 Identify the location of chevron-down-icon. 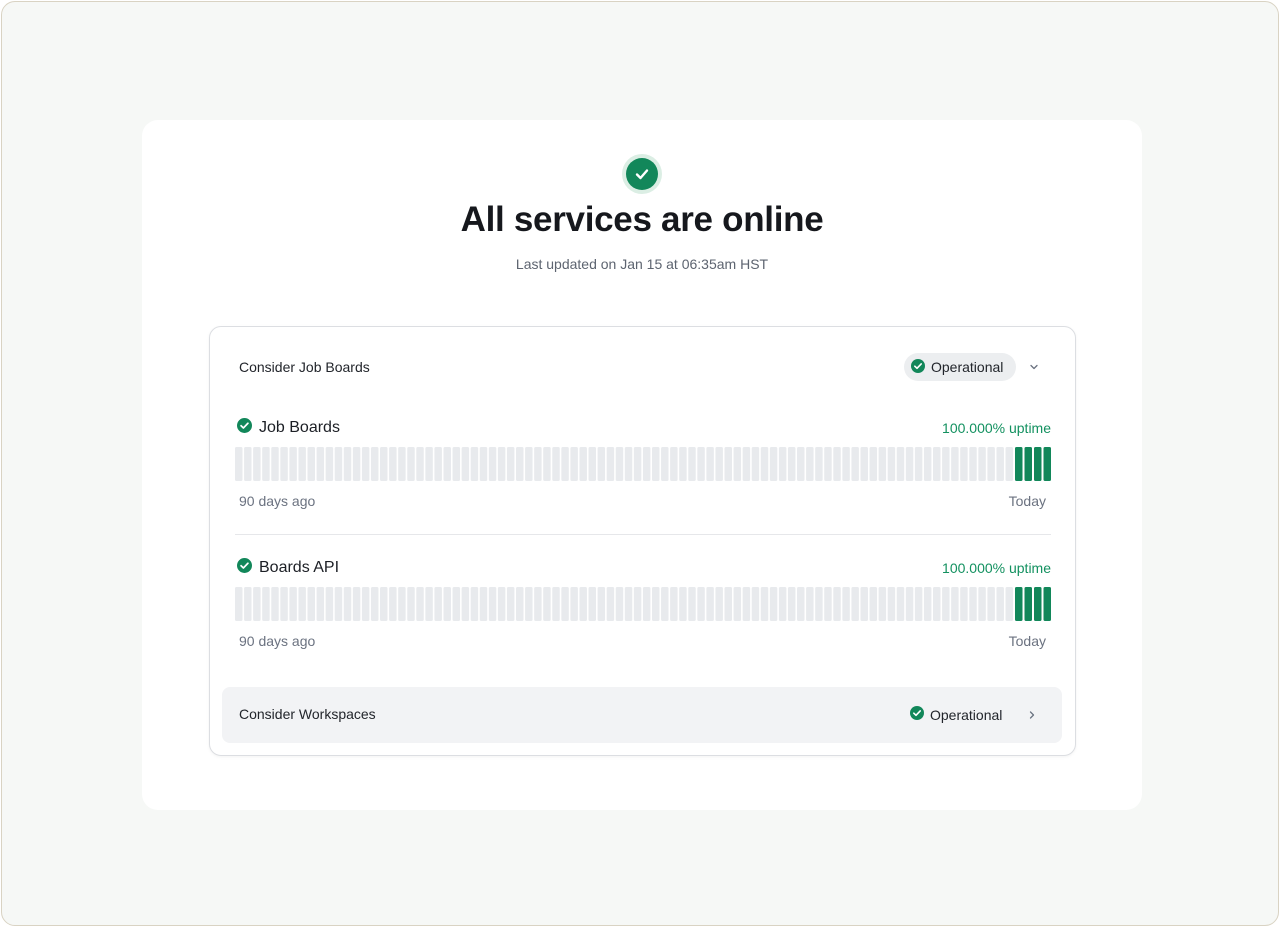
(1034, 367).